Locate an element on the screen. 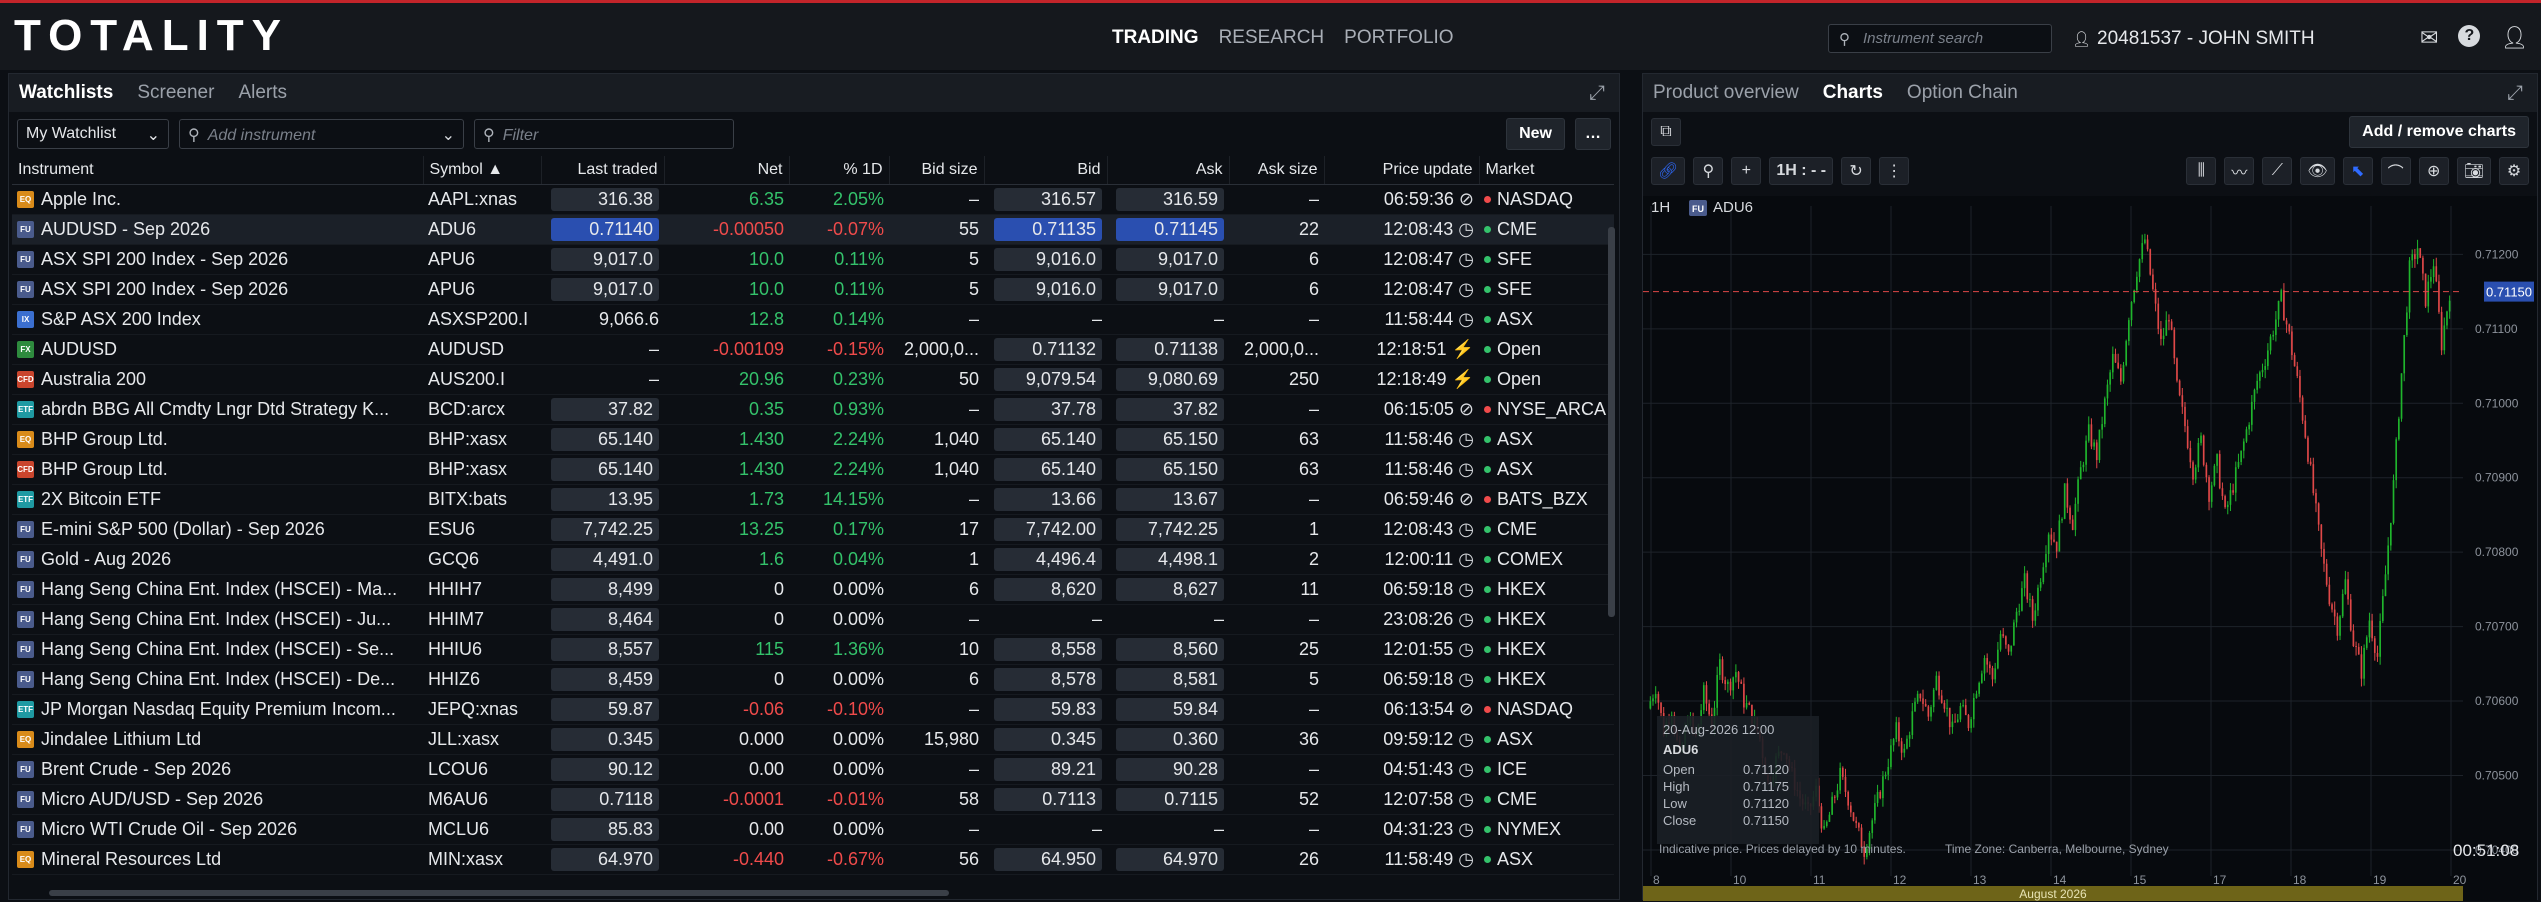 This screenshot has height=902, width=2541. draw-line-icon: ⟋ is located at coordinates (2277, 171).